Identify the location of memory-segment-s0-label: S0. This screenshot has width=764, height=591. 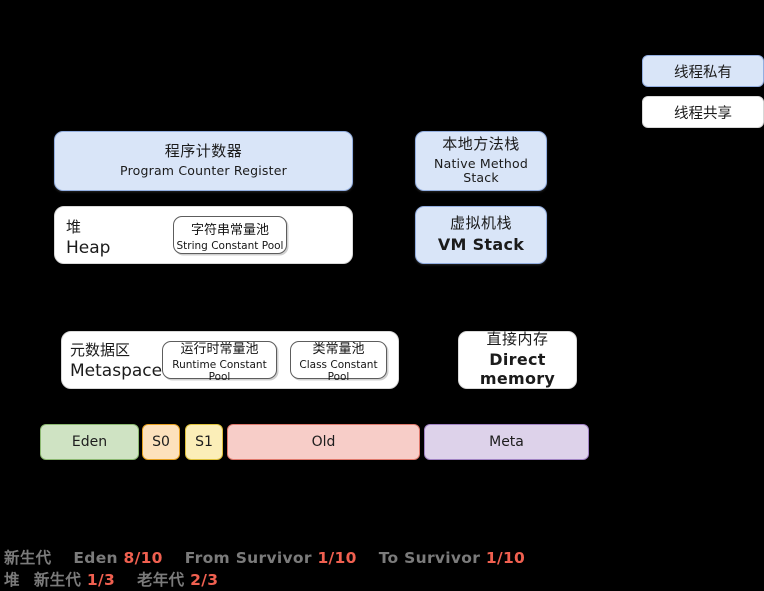
(161, 442).